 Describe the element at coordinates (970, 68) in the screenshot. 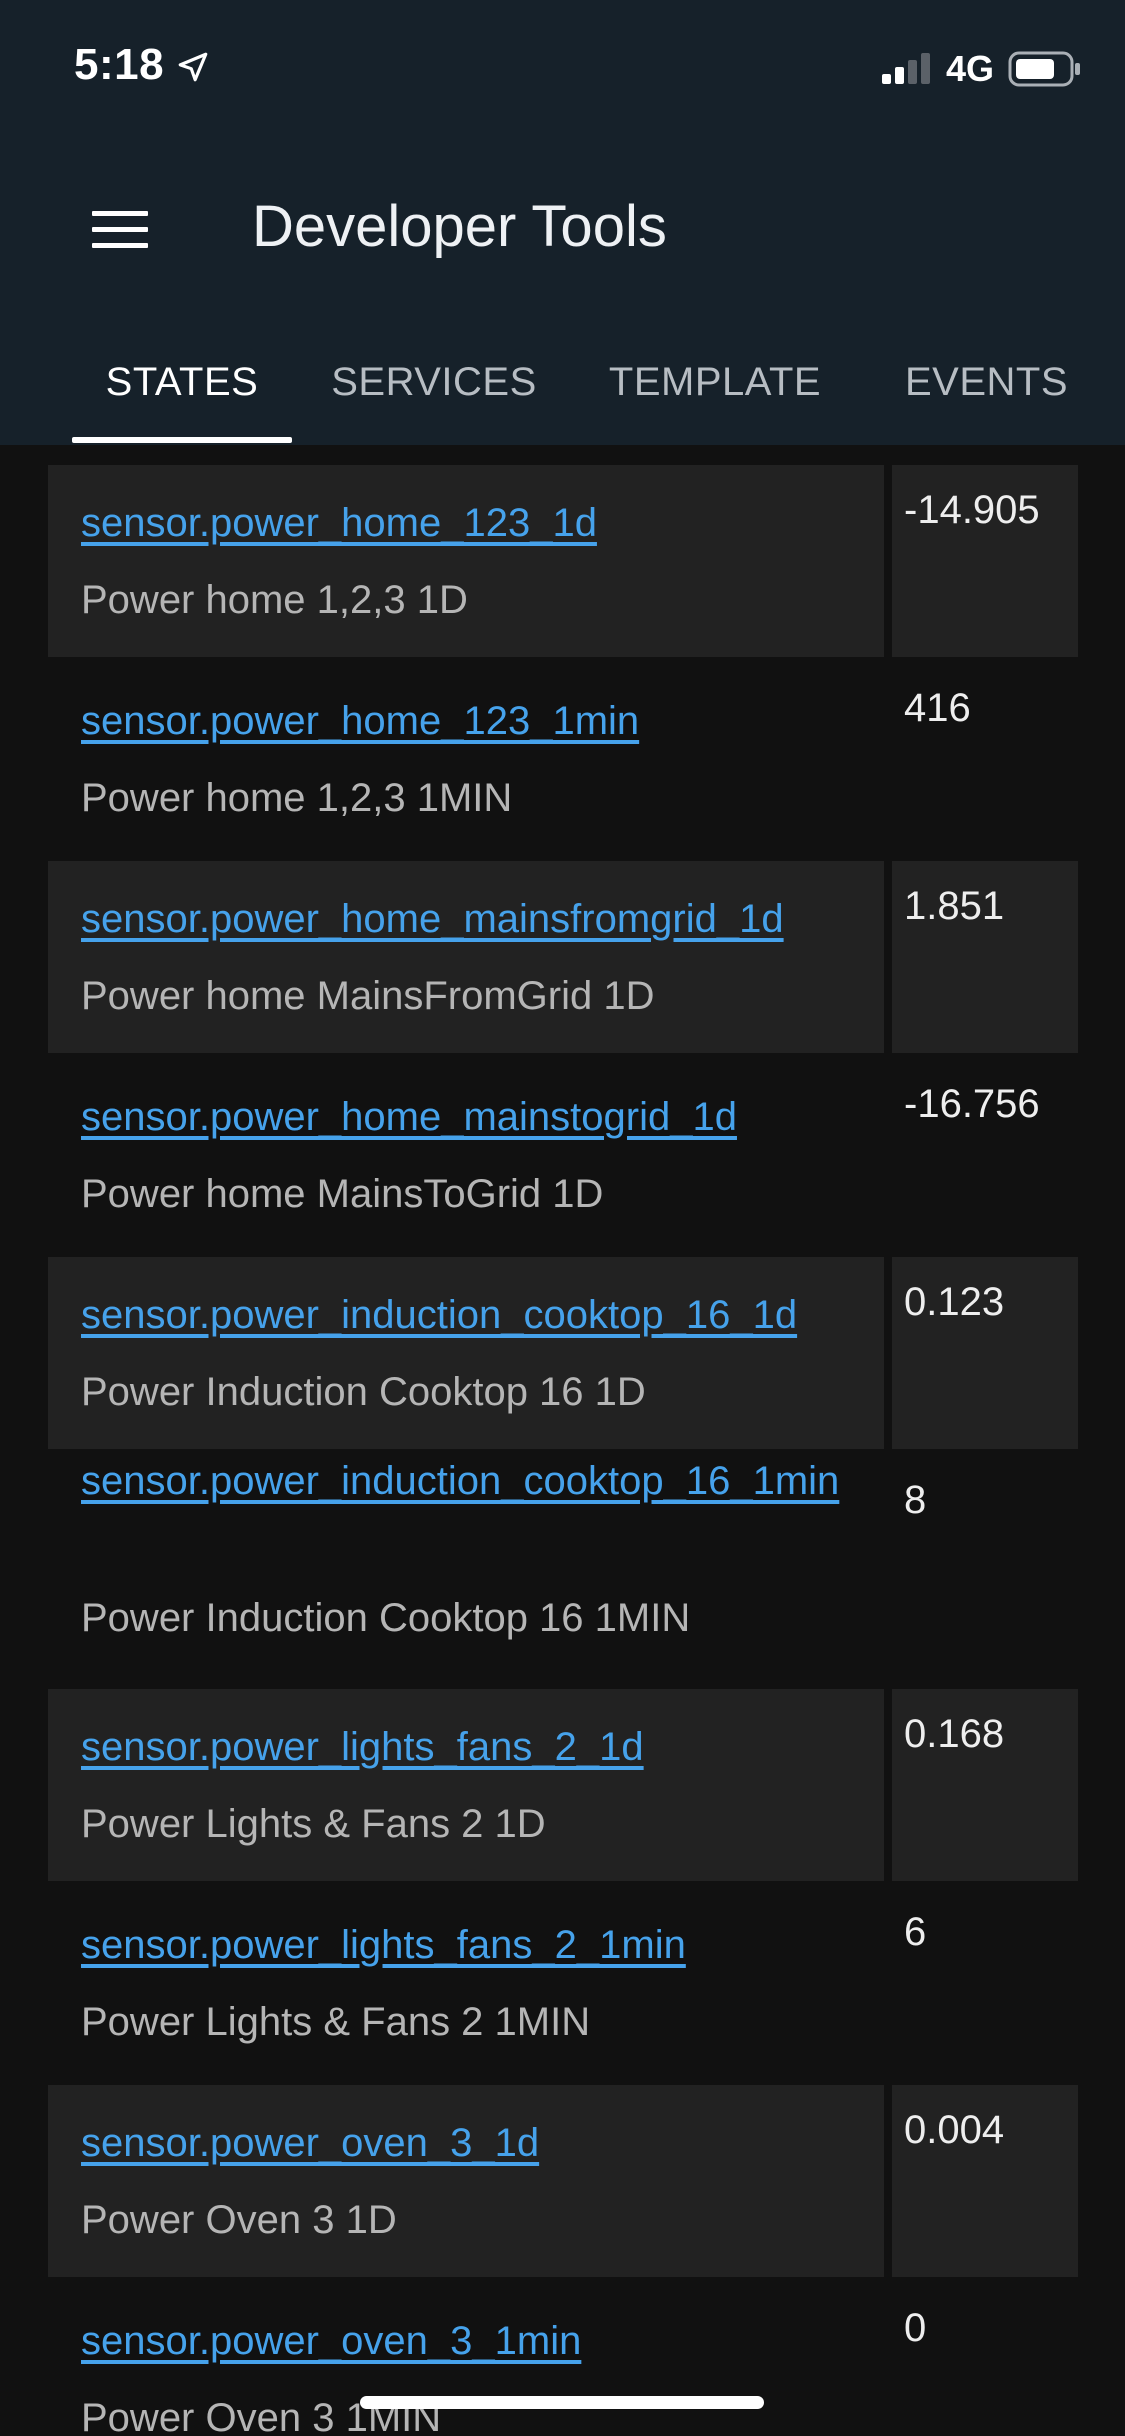

I see `network-type: 4G` at that location.